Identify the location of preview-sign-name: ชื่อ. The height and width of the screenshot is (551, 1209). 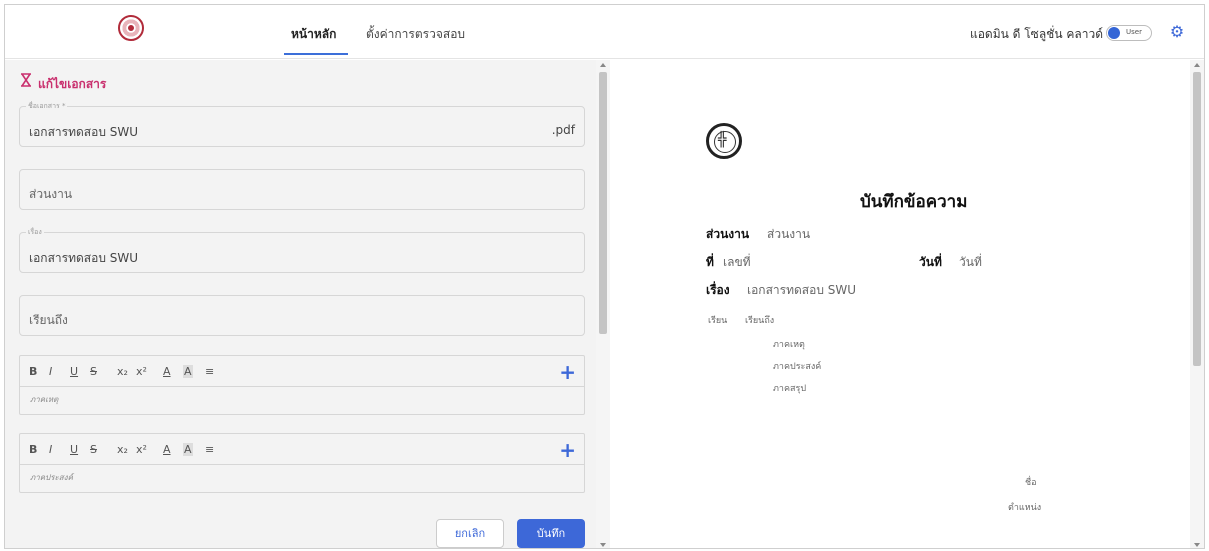
(1031, 483).